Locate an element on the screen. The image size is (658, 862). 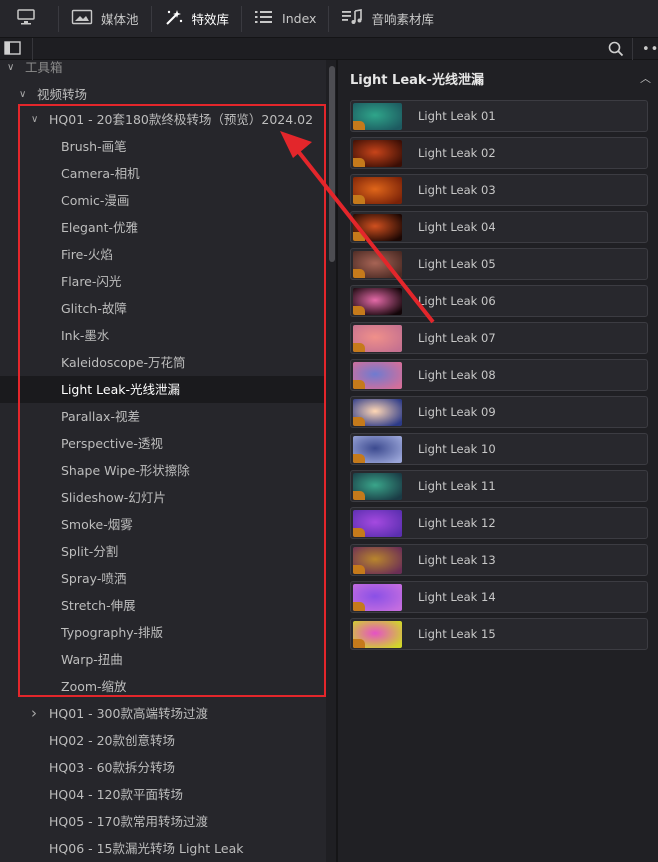
tree-item-group: › HQ01 - 300款高端转场过渡 is located at coordinates (163, 713).